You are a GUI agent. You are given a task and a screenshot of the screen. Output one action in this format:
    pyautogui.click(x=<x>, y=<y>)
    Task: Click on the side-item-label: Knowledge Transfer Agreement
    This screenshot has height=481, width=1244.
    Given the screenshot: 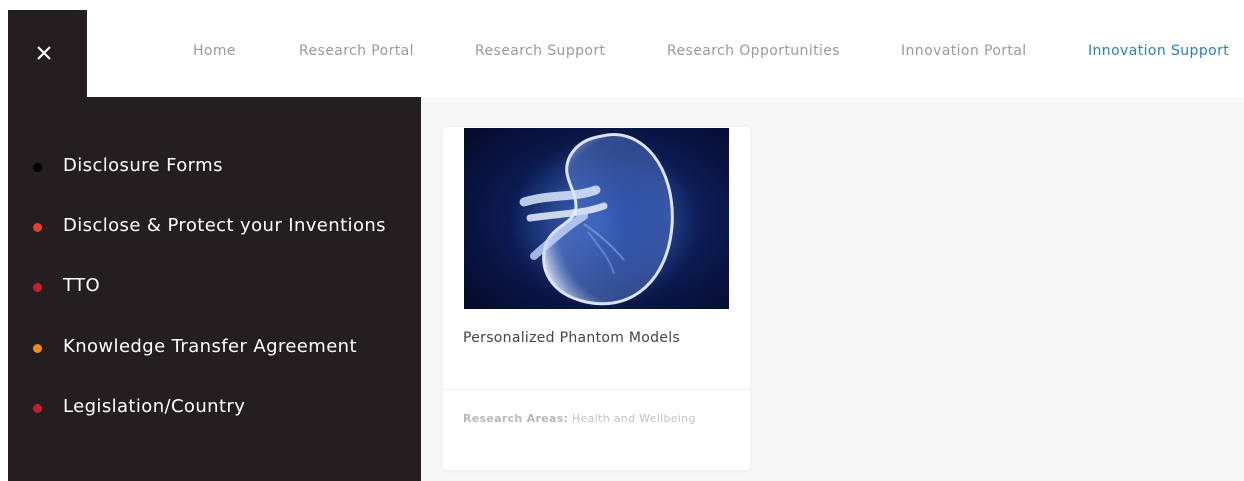 What is the action you would take?
    pyautogui.click(x=210, y=346)
    